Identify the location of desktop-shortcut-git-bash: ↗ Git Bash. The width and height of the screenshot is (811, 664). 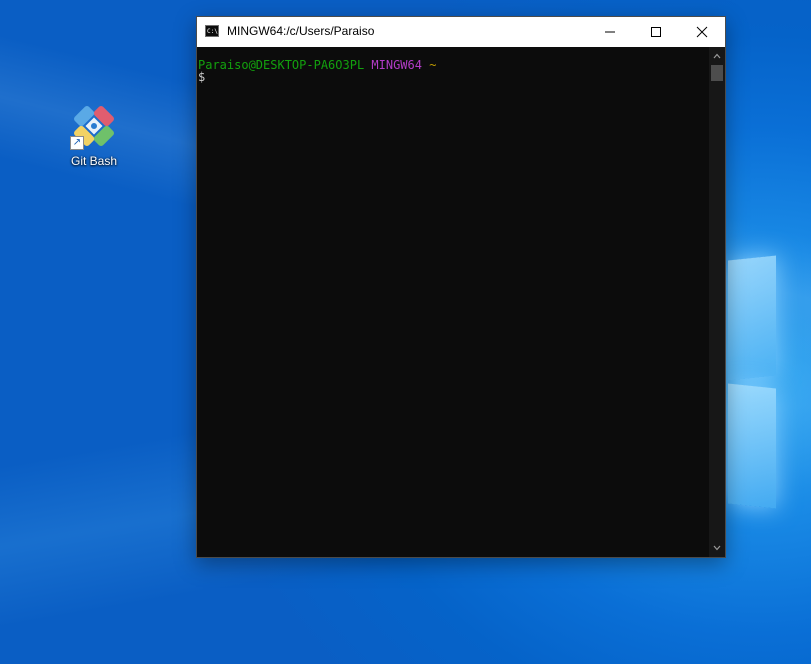
(94, 136).